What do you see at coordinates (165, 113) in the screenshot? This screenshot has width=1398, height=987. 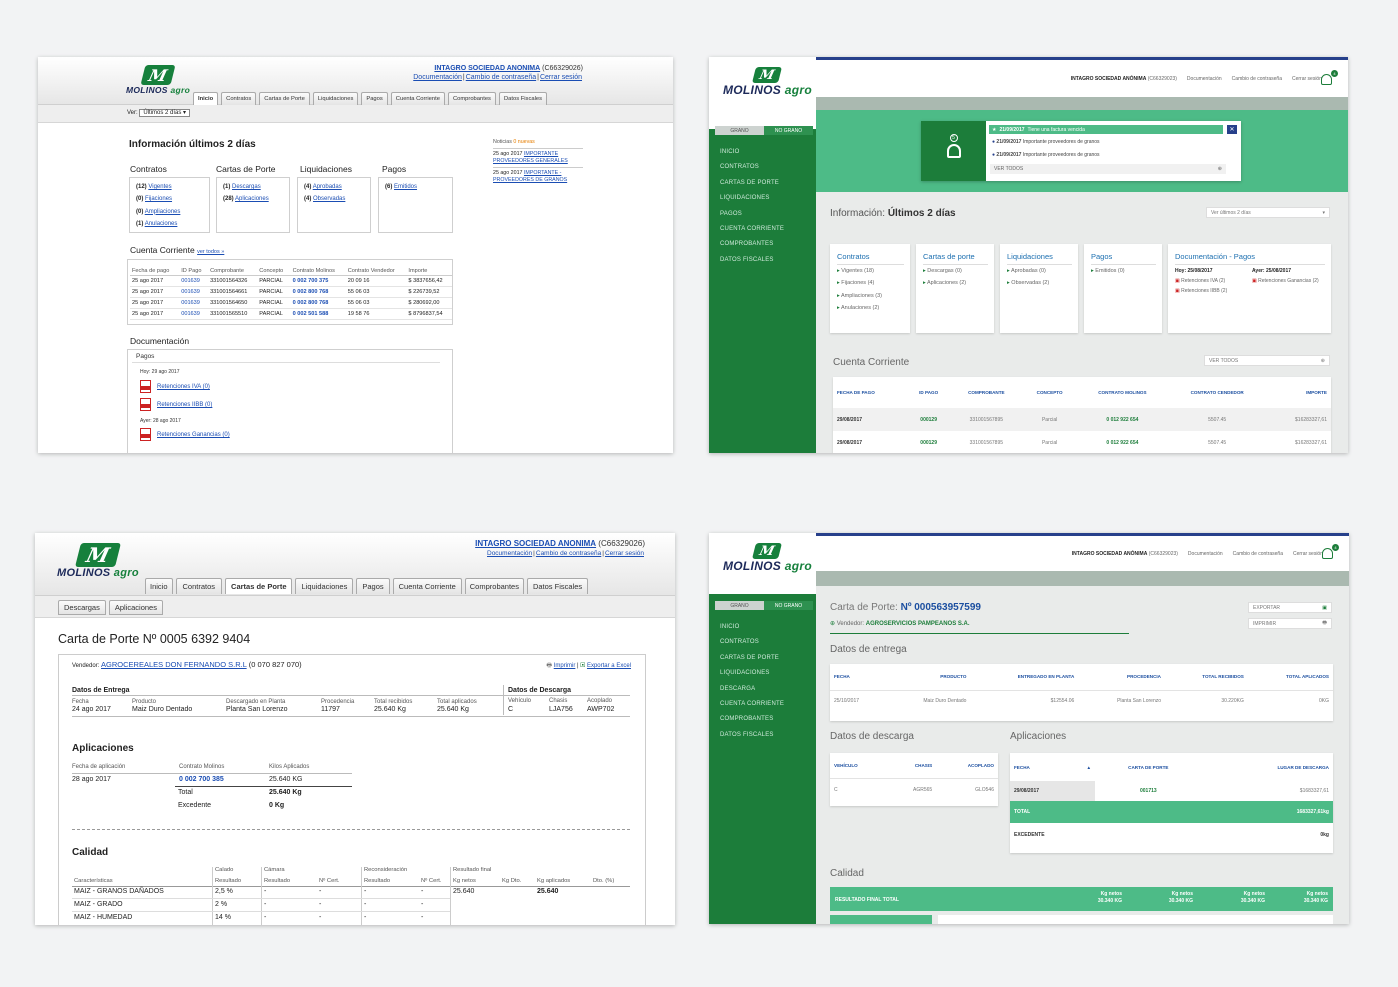 I see `ver-select: Últimos 2 días ▾` at bounding box center [165, 113].